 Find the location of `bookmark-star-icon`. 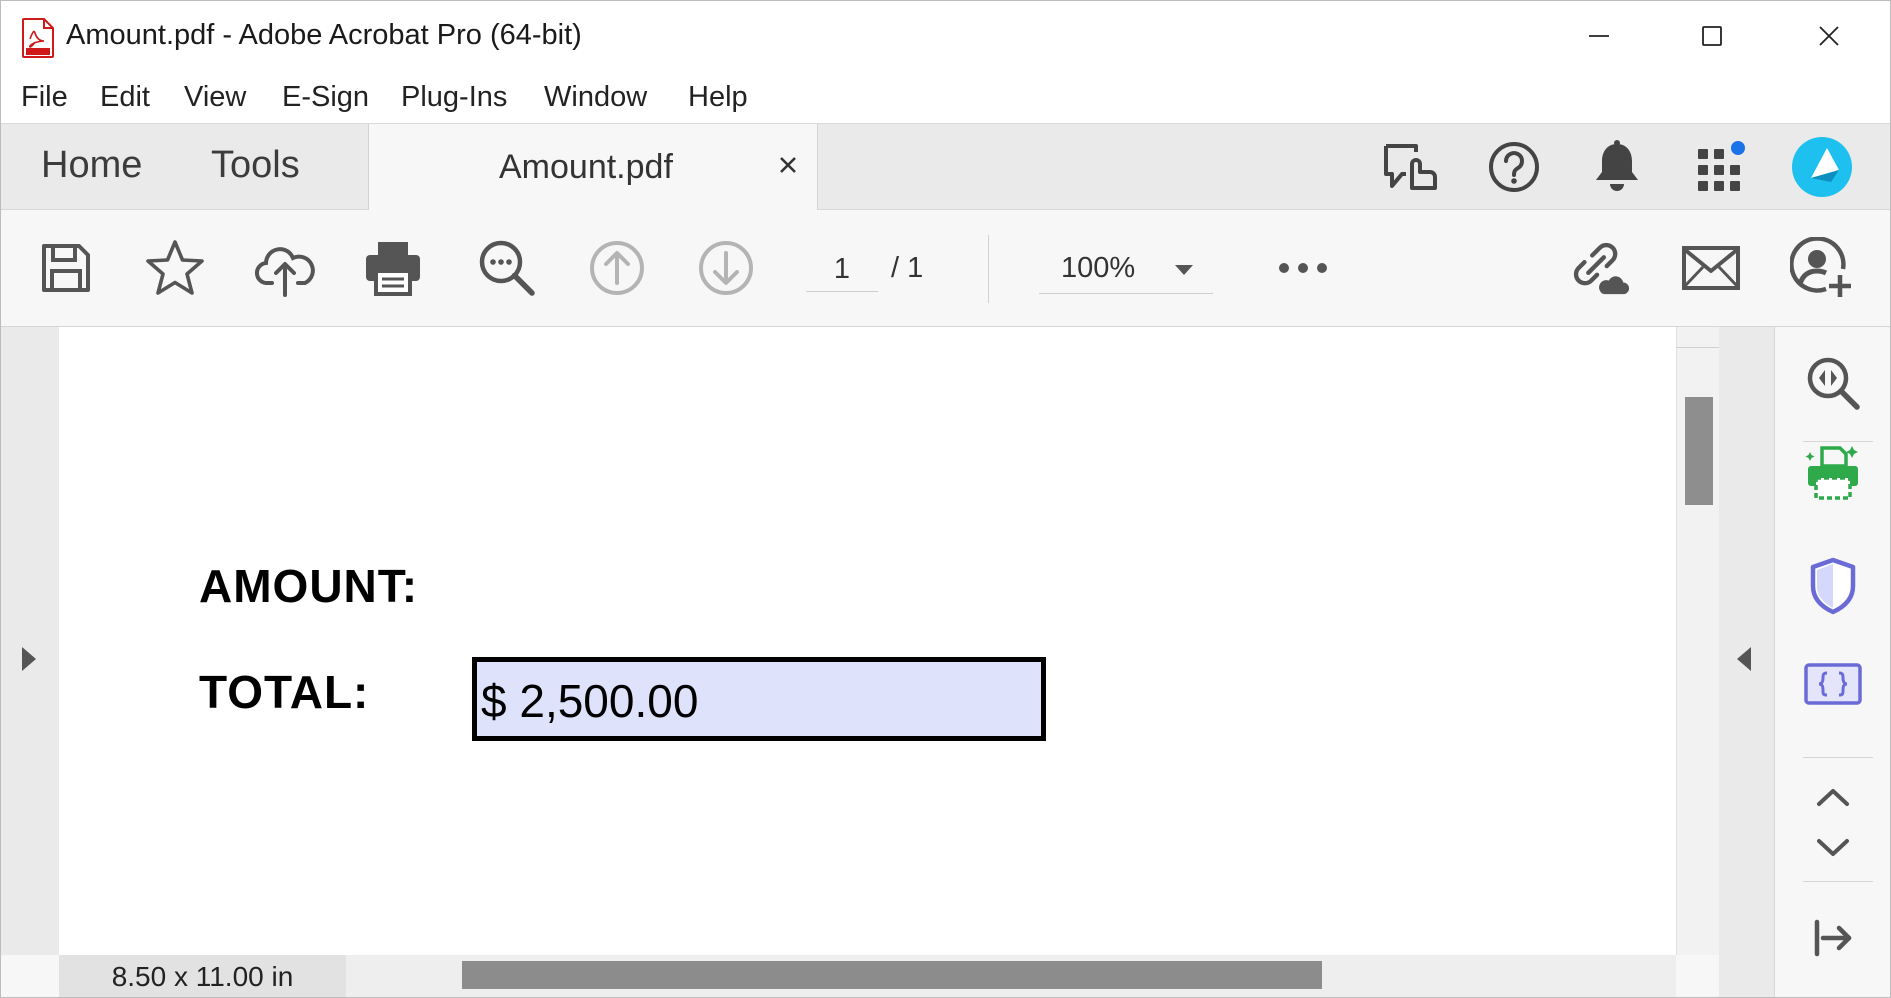

bookmark-star-icon is located at coordinates (175, 267).